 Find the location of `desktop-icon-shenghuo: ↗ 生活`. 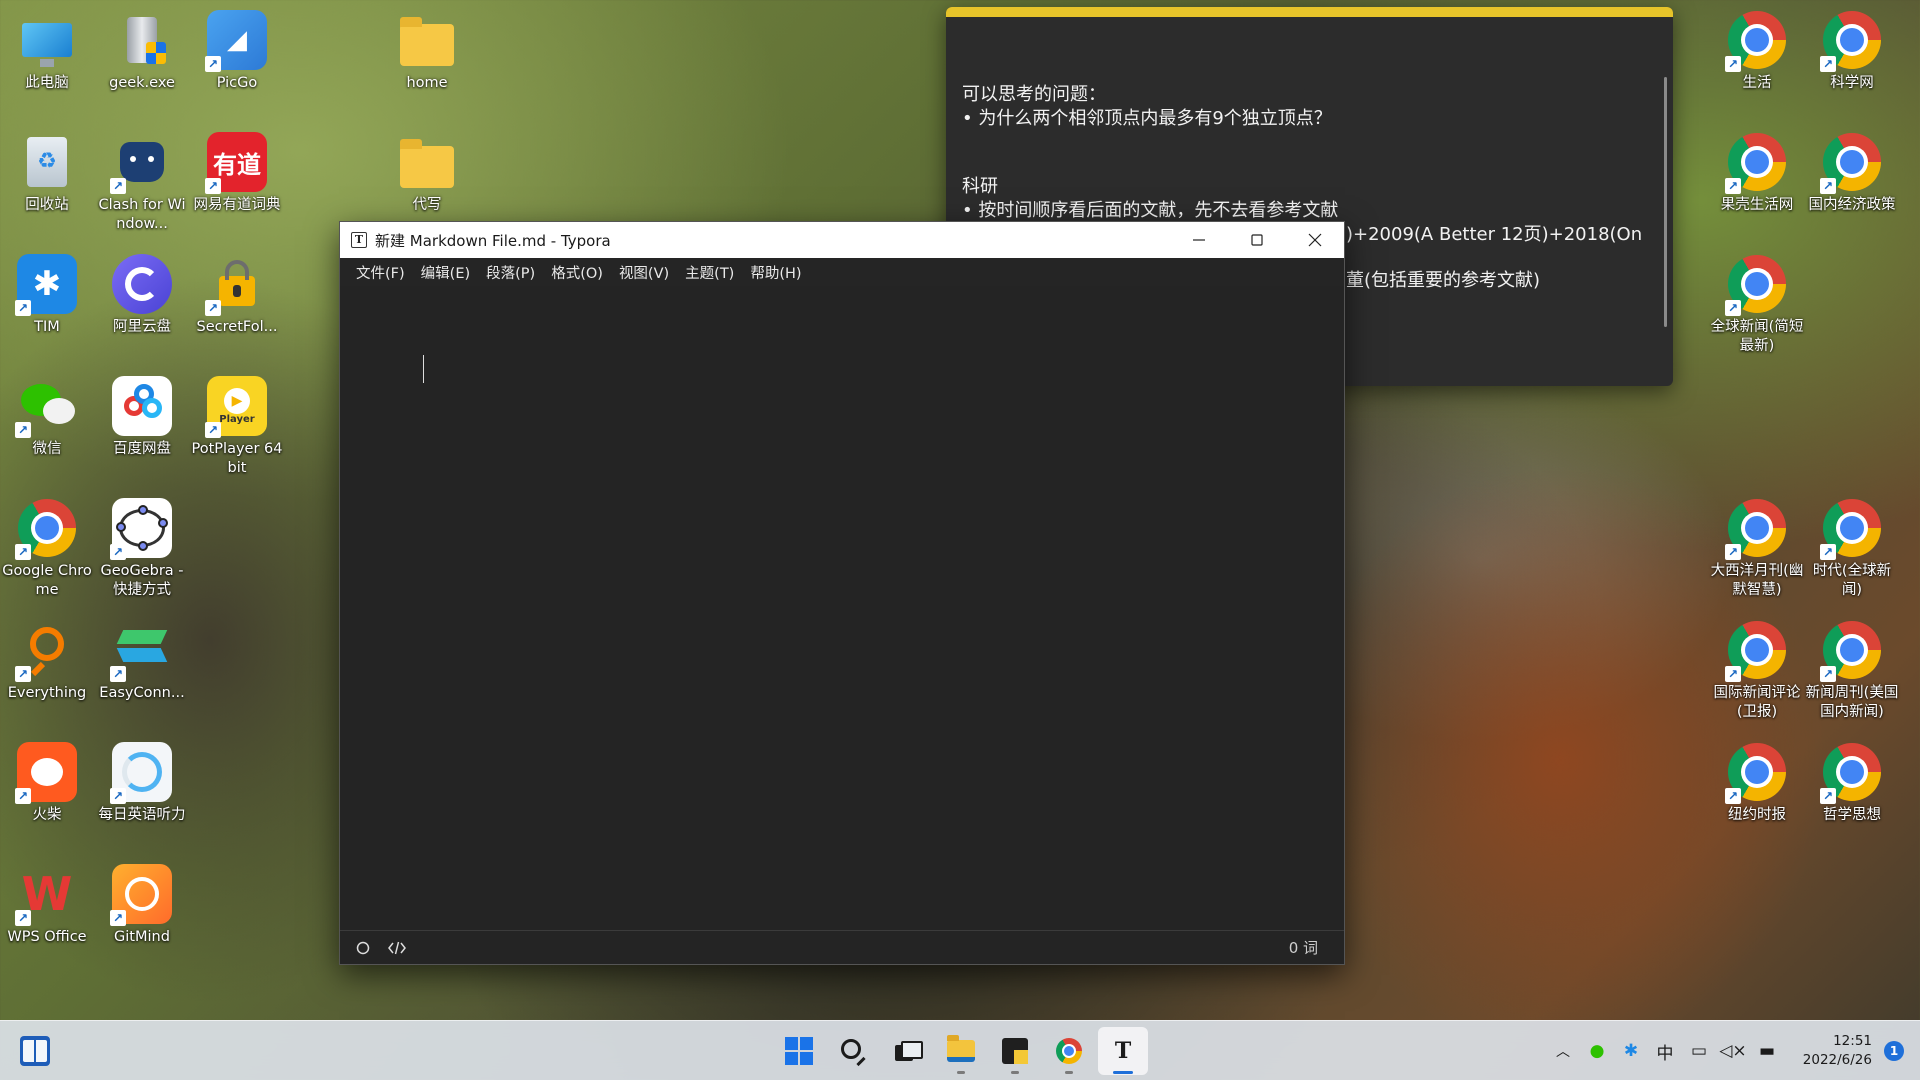

desktop-icon-shenghuo: ↗ 生活 is located at coordinates (1757, 51).